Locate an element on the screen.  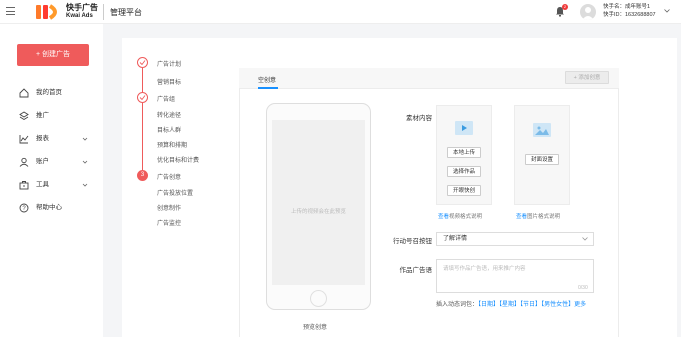
phone-preview-placeholder: 上传的视频会在此预览 is located at coordinates (318, 212).